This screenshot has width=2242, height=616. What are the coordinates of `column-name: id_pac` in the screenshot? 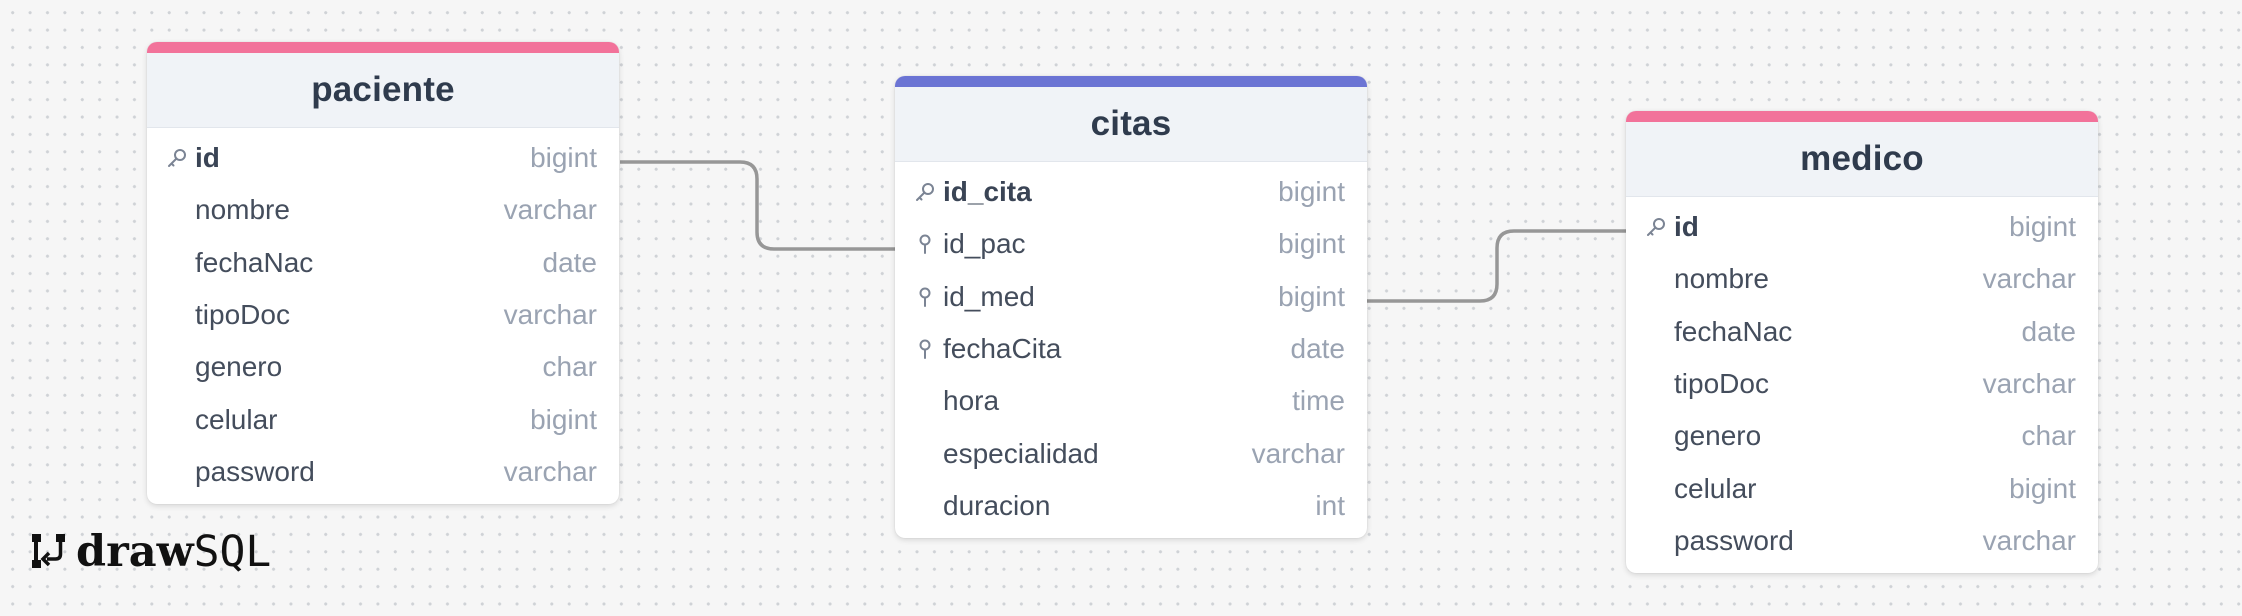 It's located at (984, 244).